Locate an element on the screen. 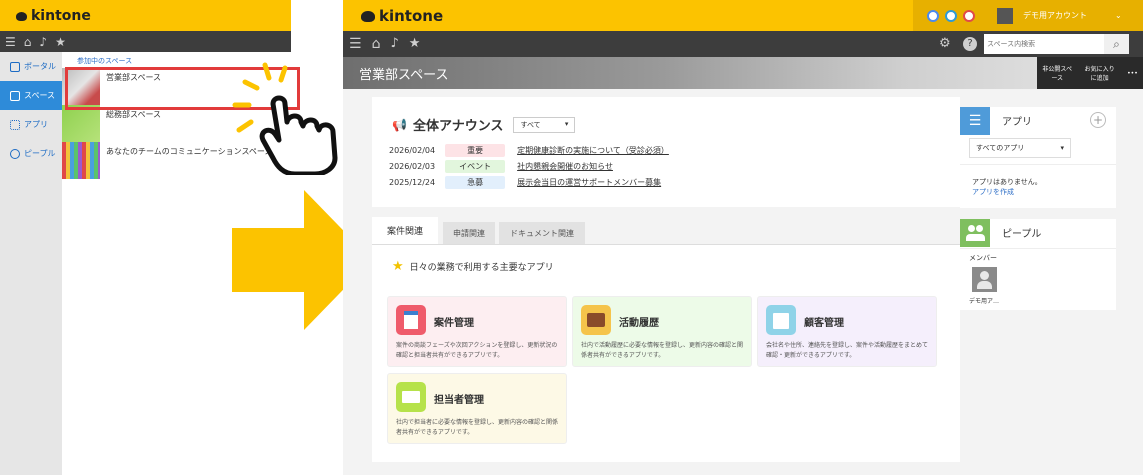 The image size is (1143, 475). space-banner: 営業部スペース 非公開スペース お気に入りに追加 ••• is located at coordinates (743, 73).